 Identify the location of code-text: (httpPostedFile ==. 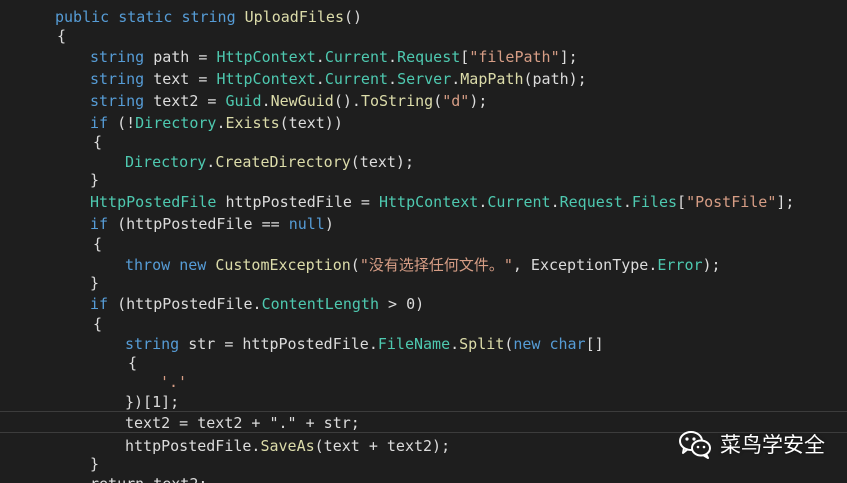
(198, 224).